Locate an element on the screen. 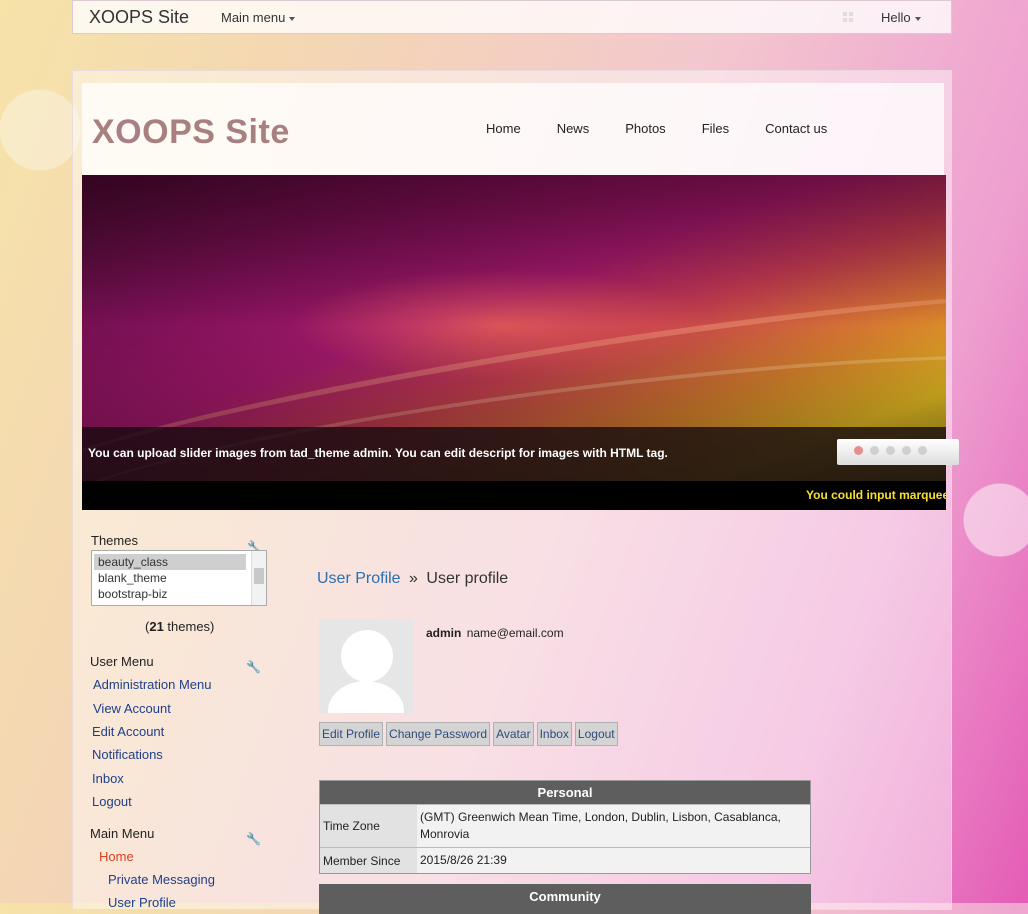  notifications-link: Notifications is located at coordinates (127, 754).